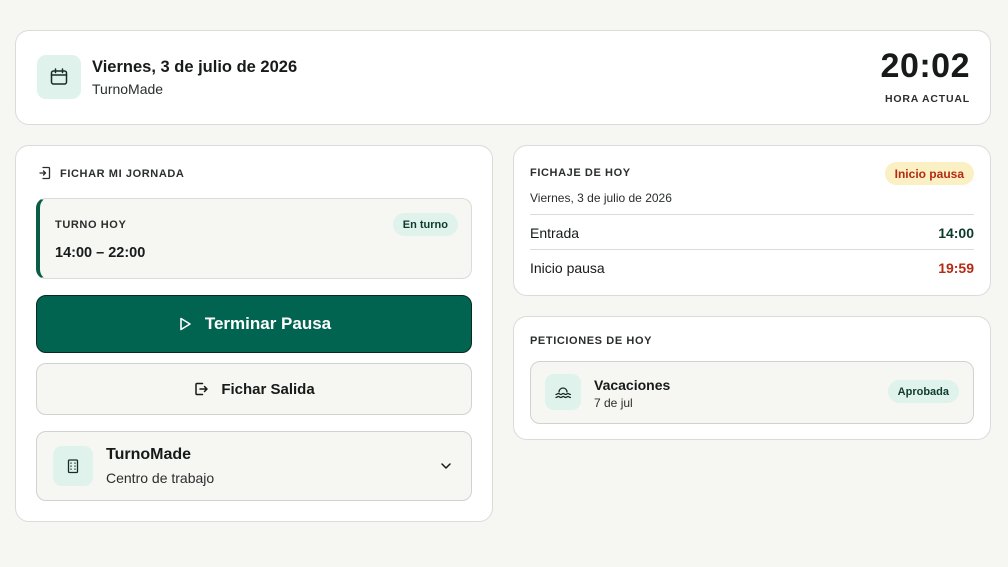 The width and height of the screenshot is (1008, 567). I want to click on header-app-name: TurnoMade, so click(128, 89).